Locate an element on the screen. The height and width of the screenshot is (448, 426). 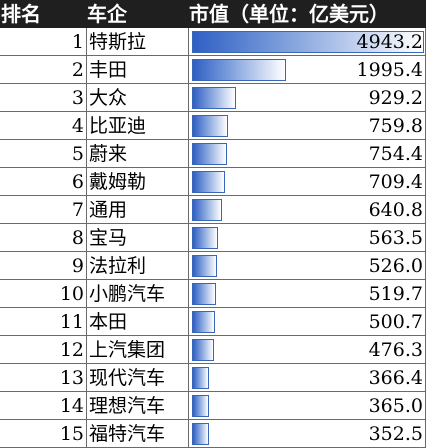
rank-cell: 15 is located at coordinates (71, 434).